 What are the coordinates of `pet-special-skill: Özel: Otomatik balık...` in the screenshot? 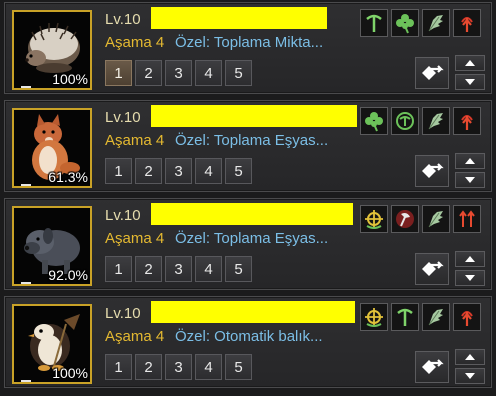 It's located at (249, 336).